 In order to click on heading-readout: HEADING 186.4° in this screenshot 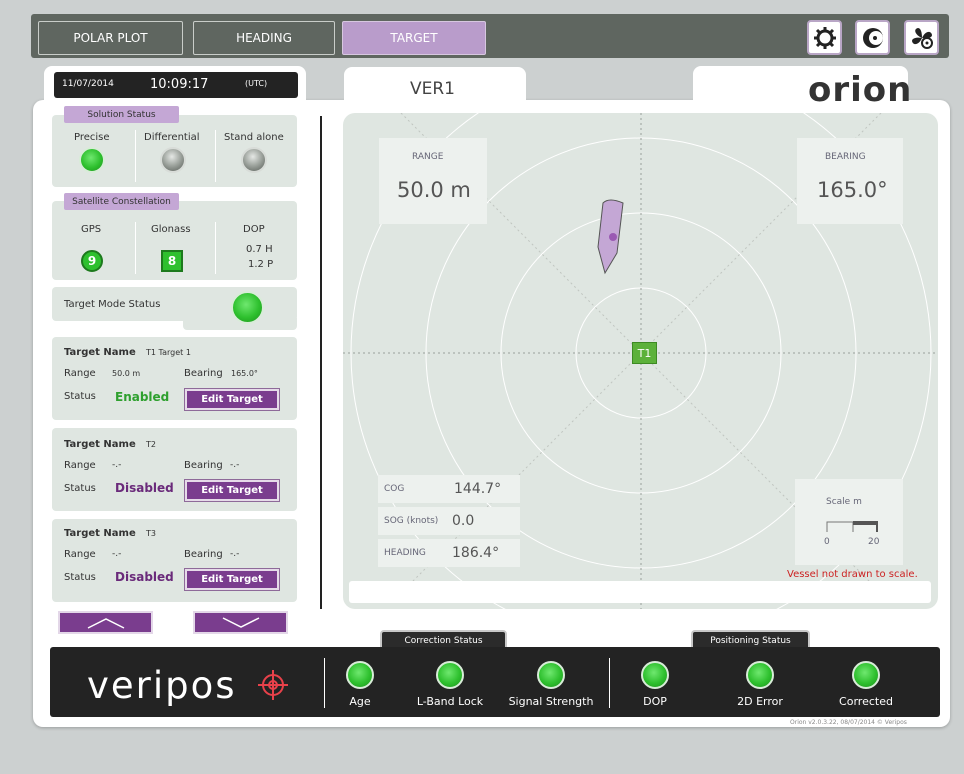, I will do `click(449, 553)`.